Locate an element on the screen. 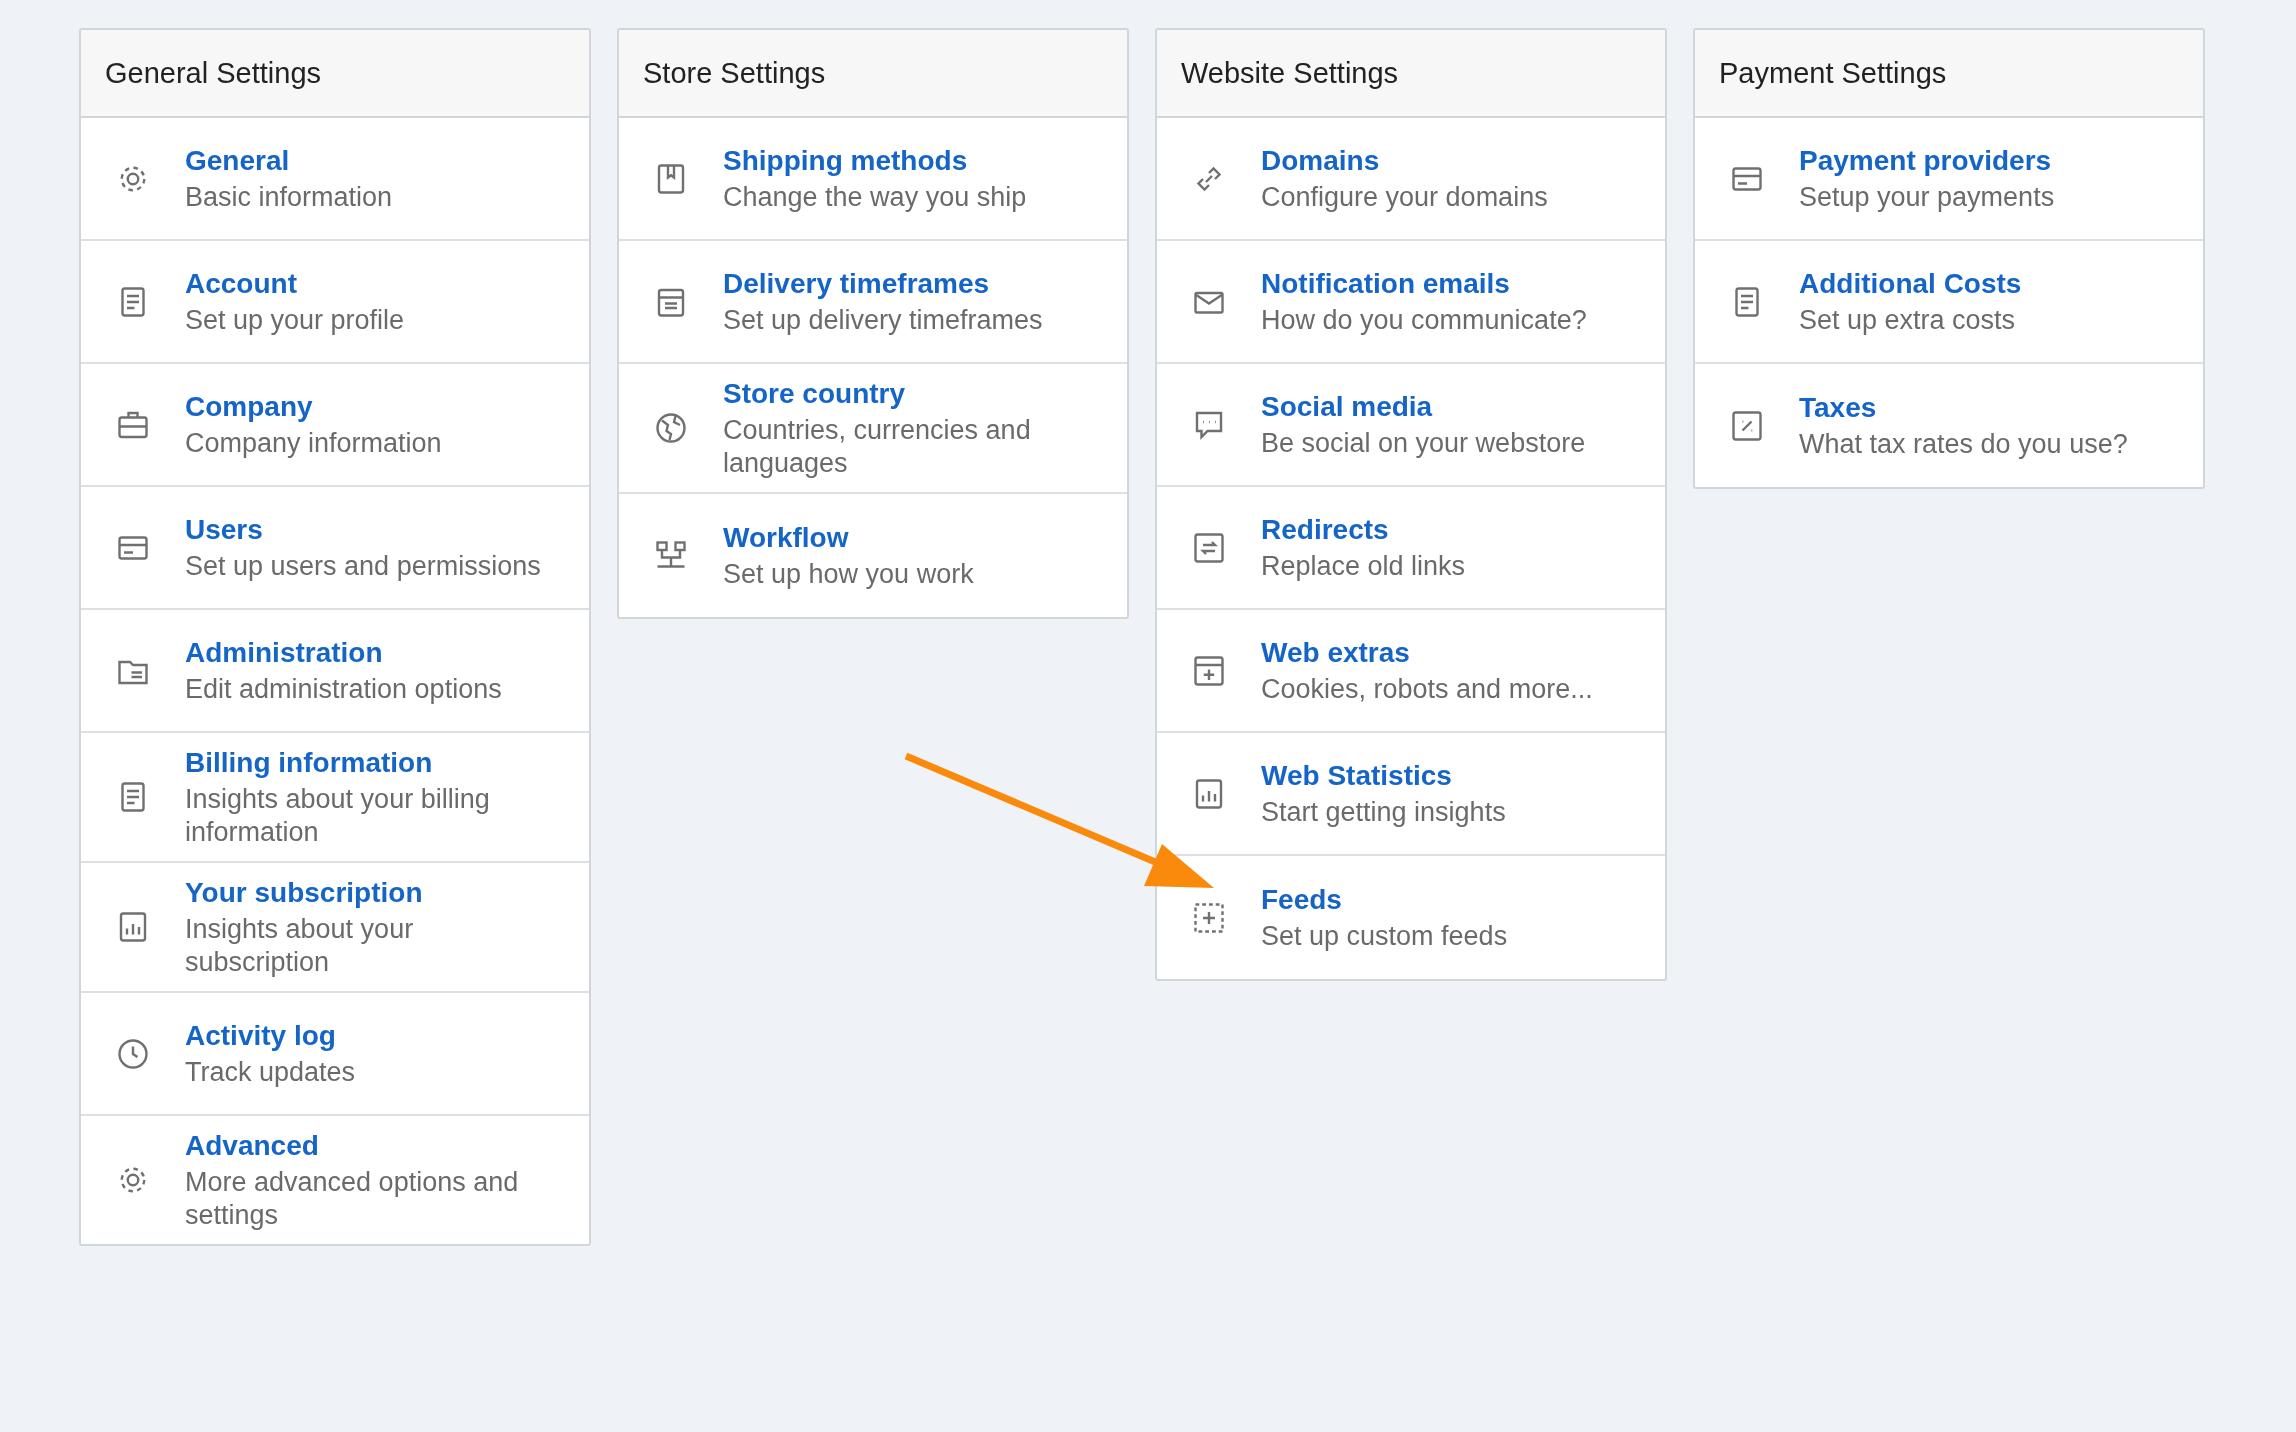  card-title: Website Settings is located at coordinates (1411, 74).